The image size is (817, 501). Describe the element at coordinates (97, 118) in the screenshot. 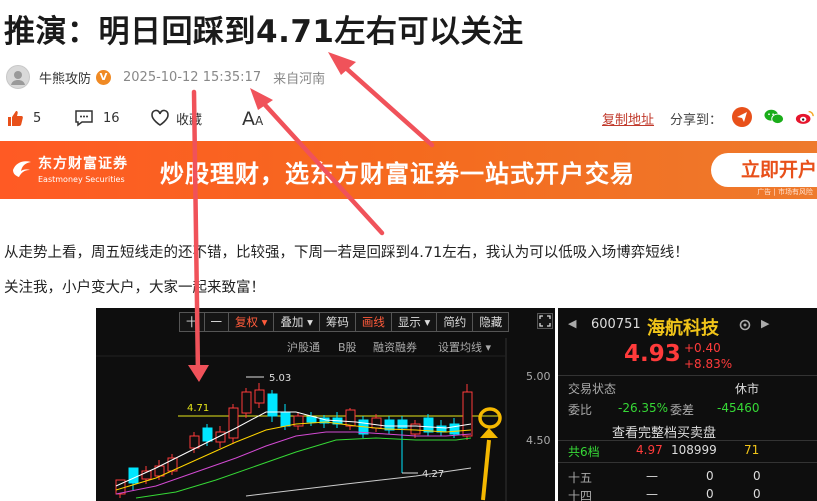

I see `comment-button: 16` at that location.